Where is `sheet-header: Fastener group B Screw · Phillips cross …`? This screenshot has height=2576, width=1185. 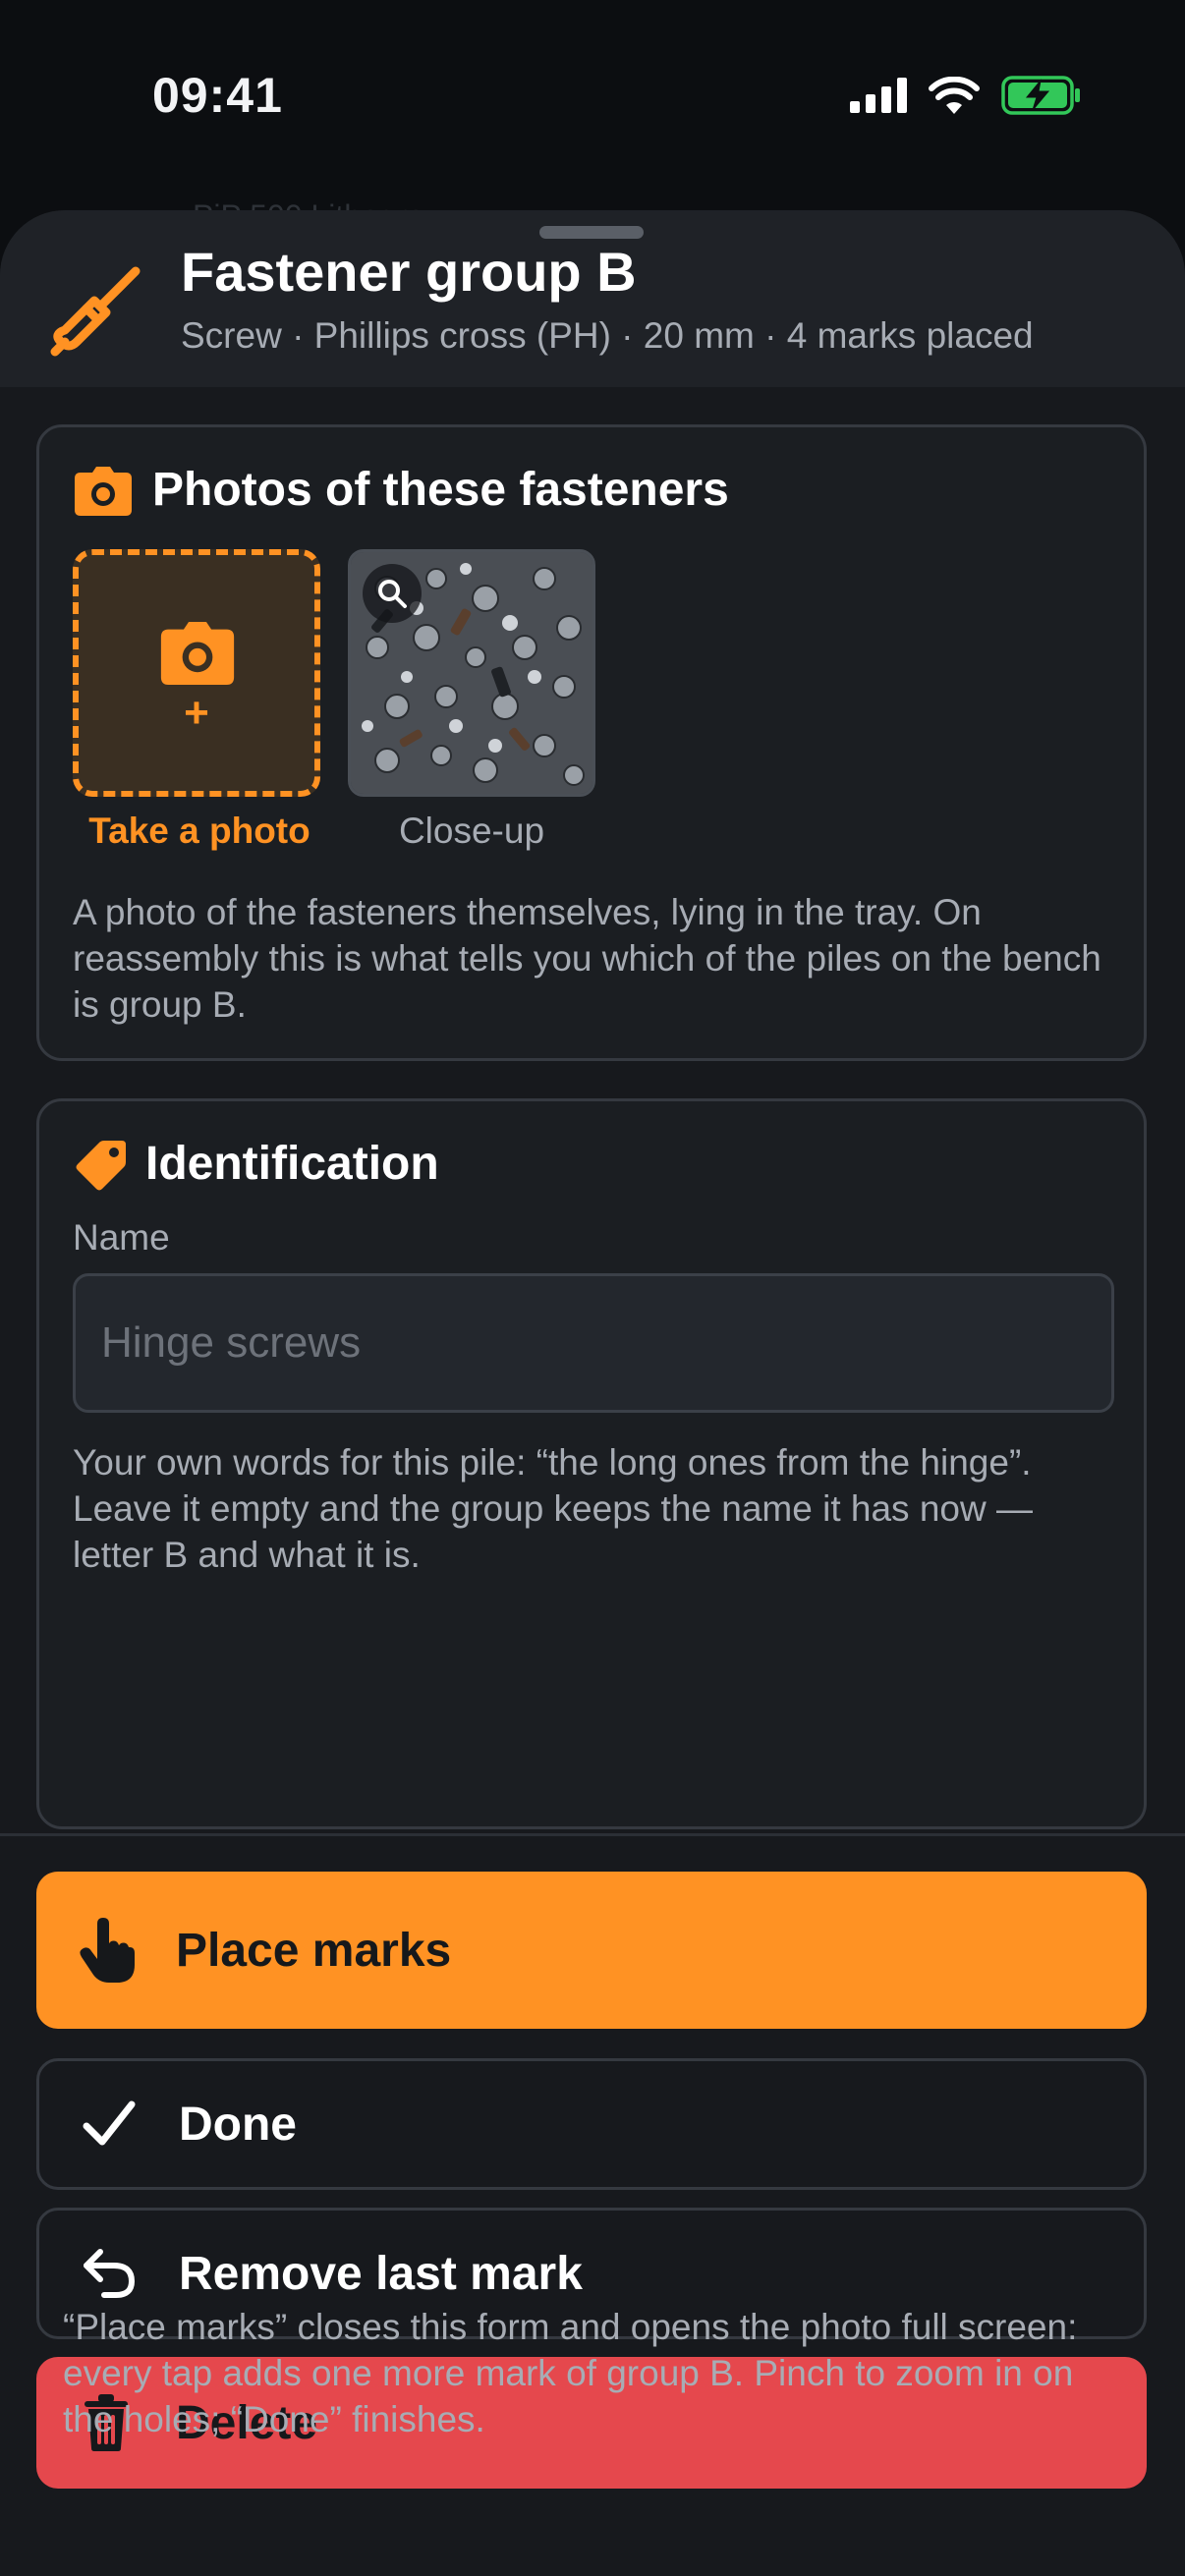
sheet-header: Fastener group B Screw · Phillips cross … is located at coordinates (592, 298).